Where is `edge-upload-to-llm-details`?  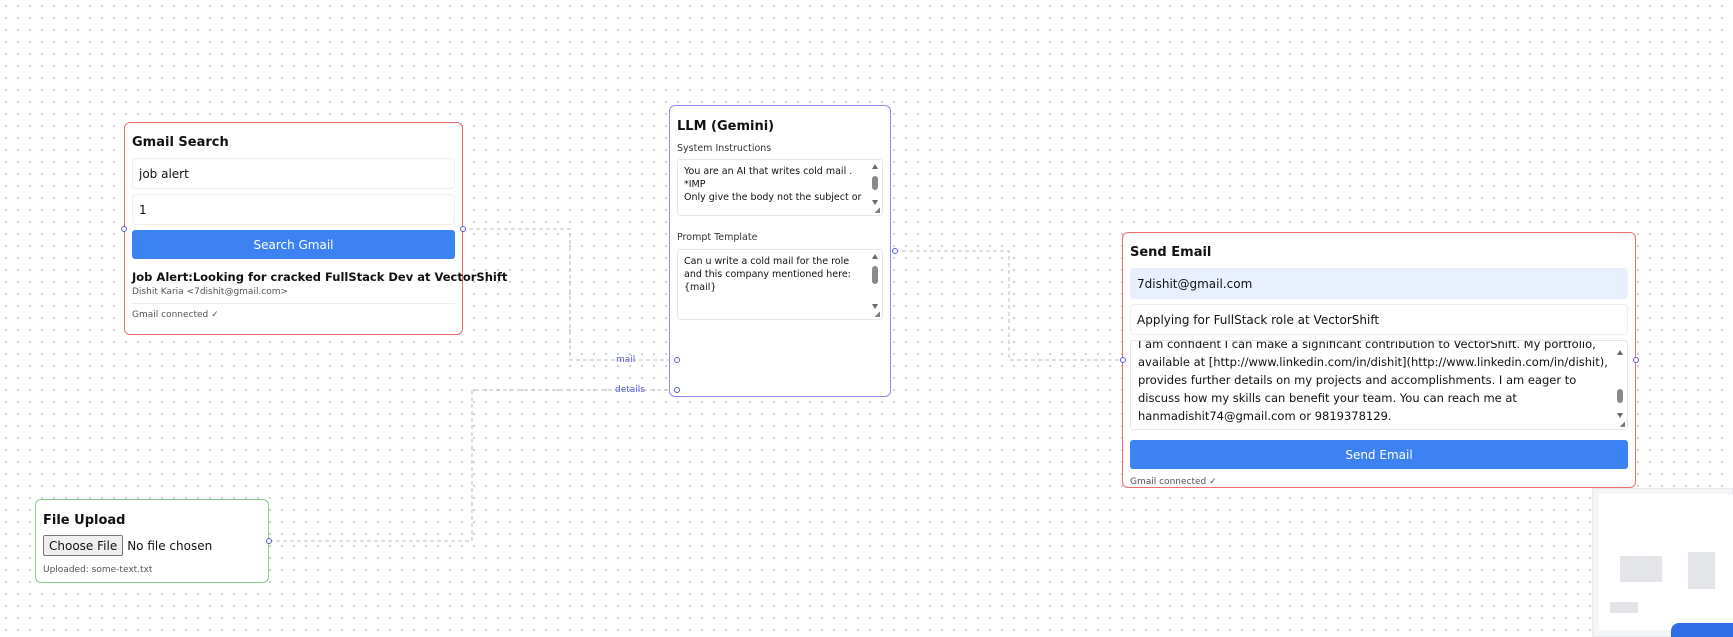 edge-upload-to-llm-details is located at coordinates (473, 465).